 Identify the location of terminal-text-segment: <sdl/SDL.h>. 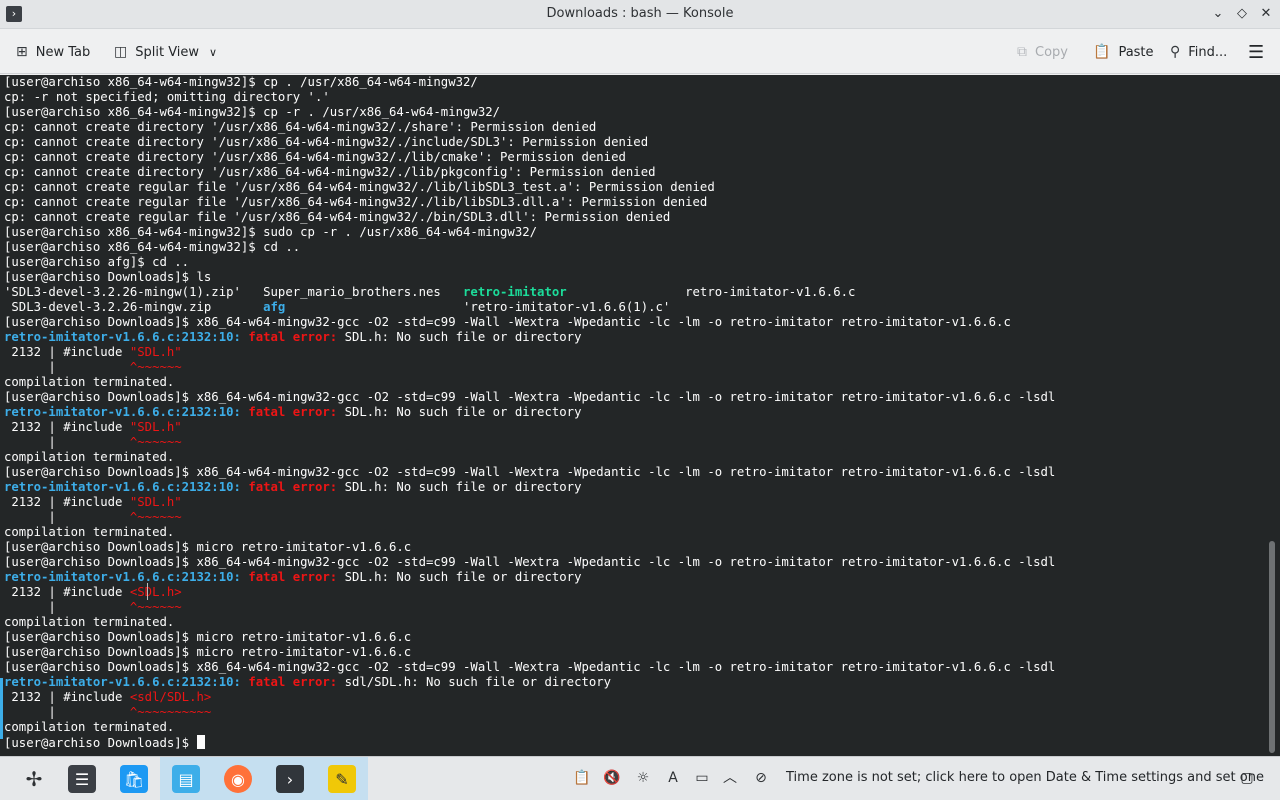
(170, 697).